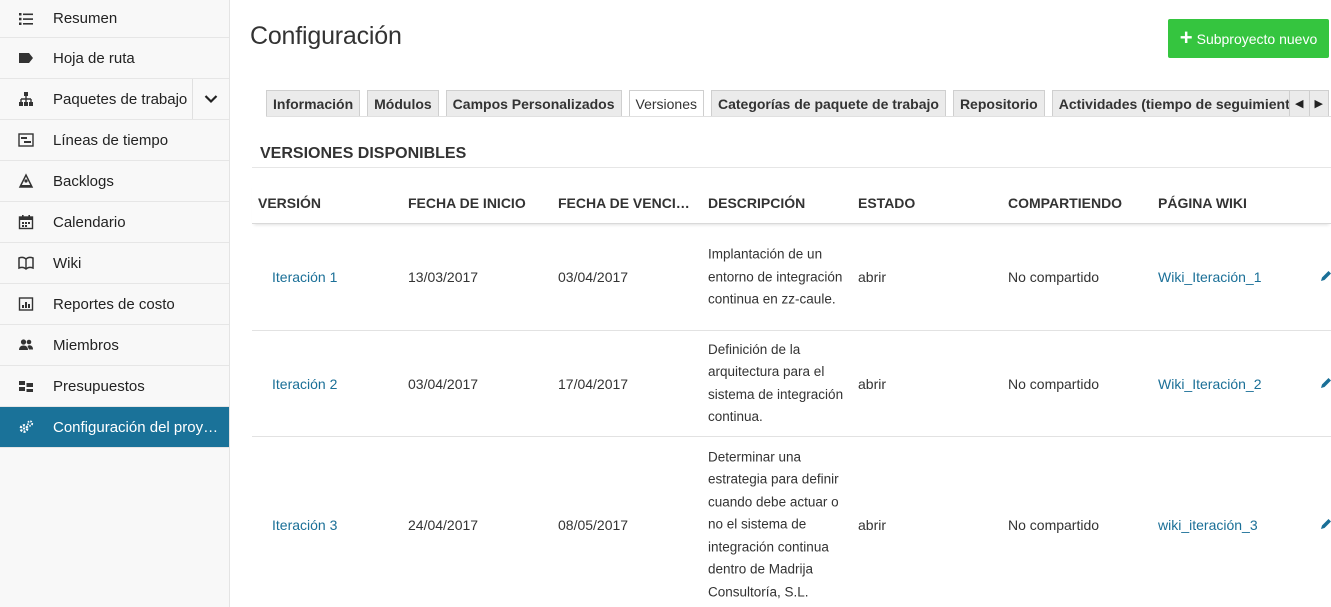 The image size is (1331, 607). Describe the element at coordinates (828, 103) in the screenshot. I see `tab-categorias: Categorías de paquete de trabajo` at that location.